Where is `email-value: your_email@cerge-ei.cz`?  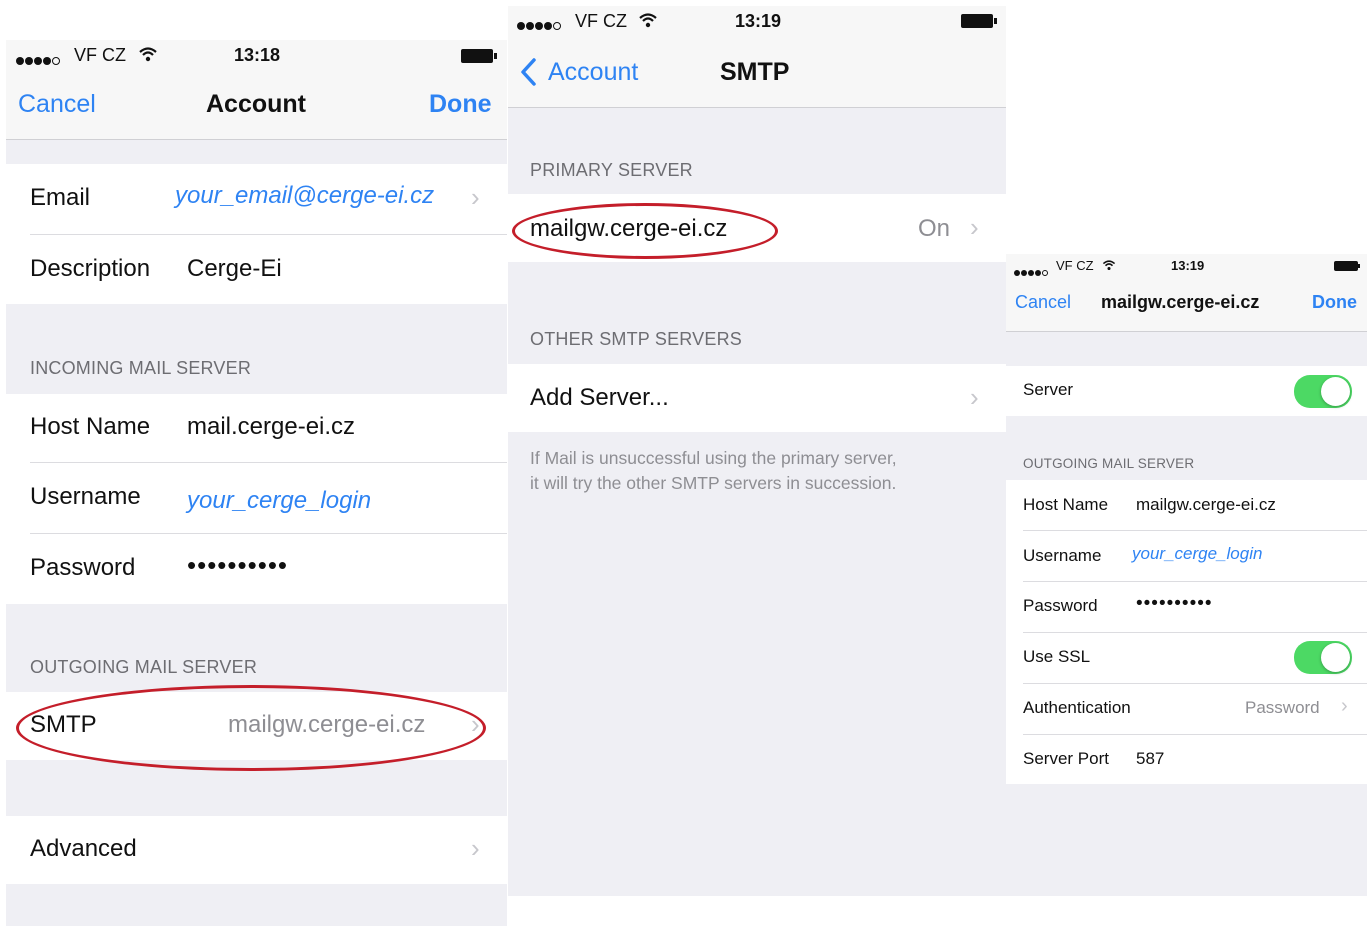 email-value: your_email@cerge-ei.cz is located at coordinates (305, 195).